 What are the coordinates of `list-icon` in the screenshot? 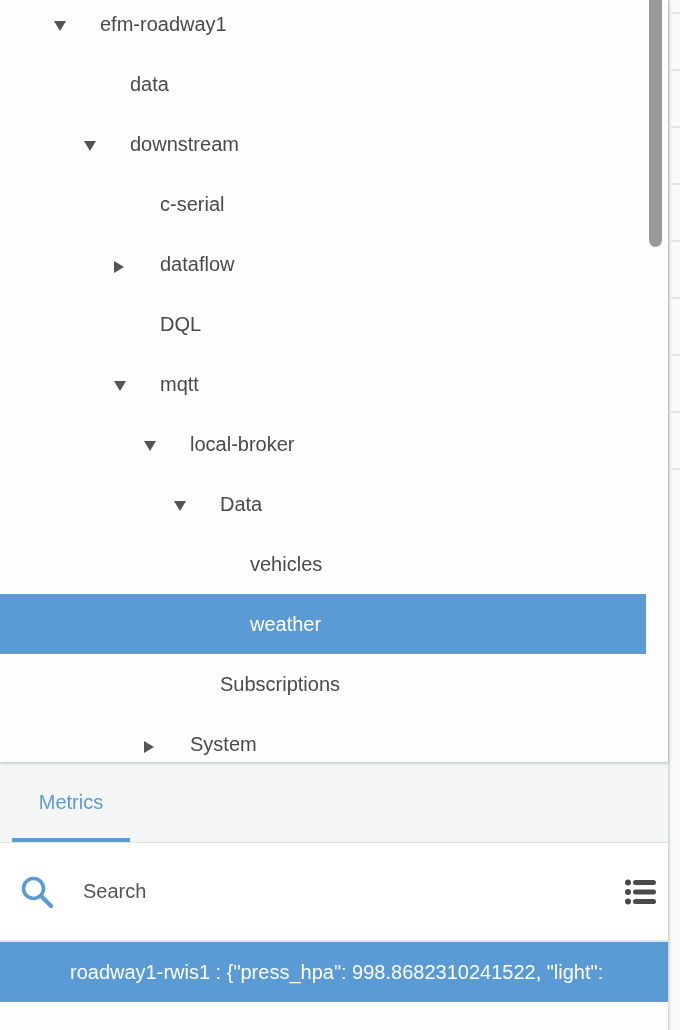 It's located at (640, 891).